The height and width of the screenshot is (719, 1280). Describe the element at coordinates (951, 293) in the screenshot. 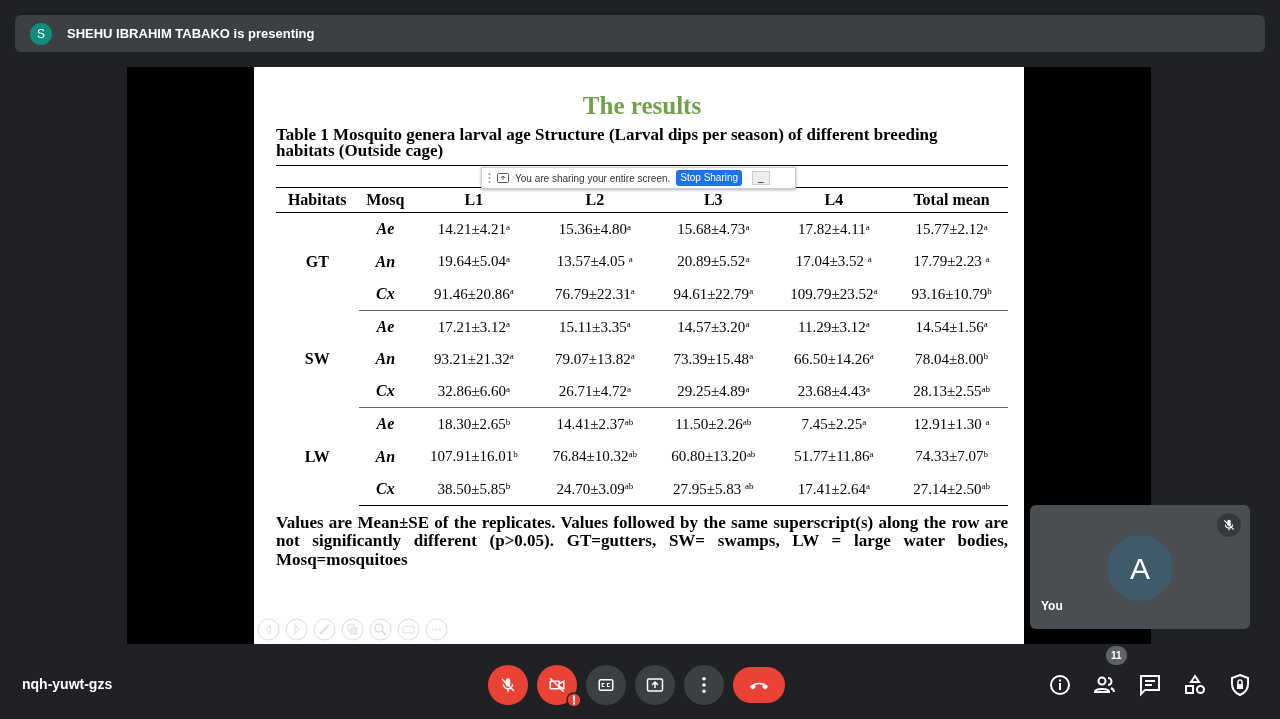

I see `table-cell: 93.16±10.79$^{b}$` at that location.